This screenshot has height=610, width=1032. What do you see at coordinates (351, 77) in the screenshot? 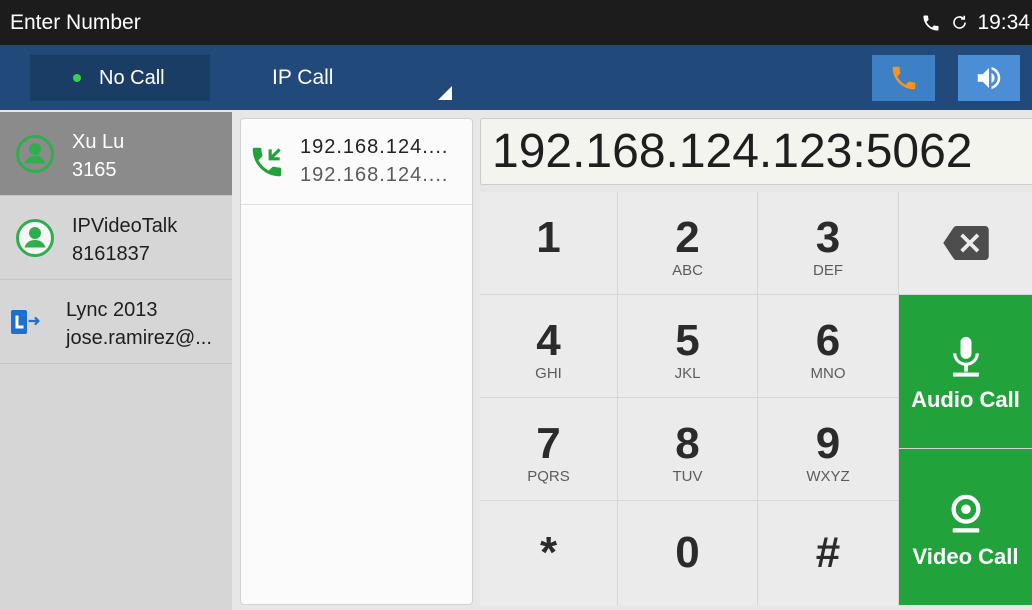
I see `account-dropdown: IP Call` at bounding box center [351, 77].